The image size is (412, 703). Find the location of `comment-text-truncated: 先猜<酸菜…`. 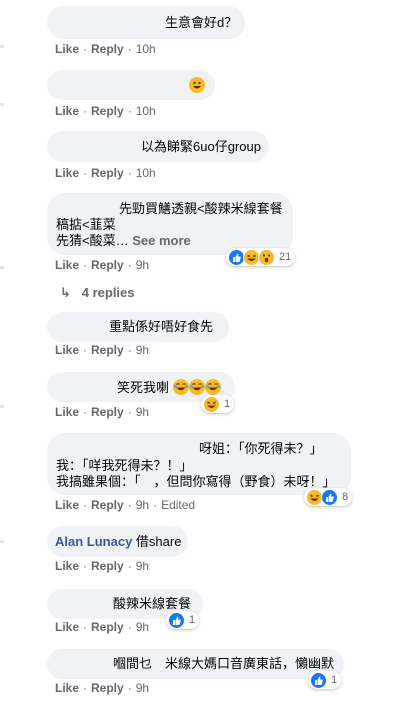

comment-text-truncated: 先猜<酸菜… is located at coordinates (92, 240).